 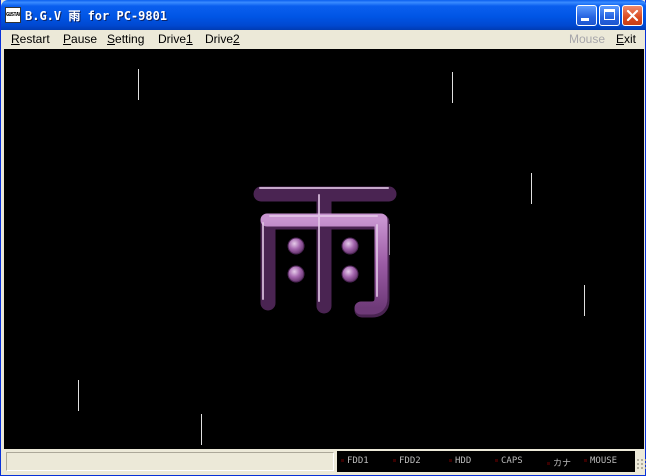 What do you see at coordinates (13, 15) in the screenshot?
I see `app-icon: GUSTAV` at bounding box center [13, 15].